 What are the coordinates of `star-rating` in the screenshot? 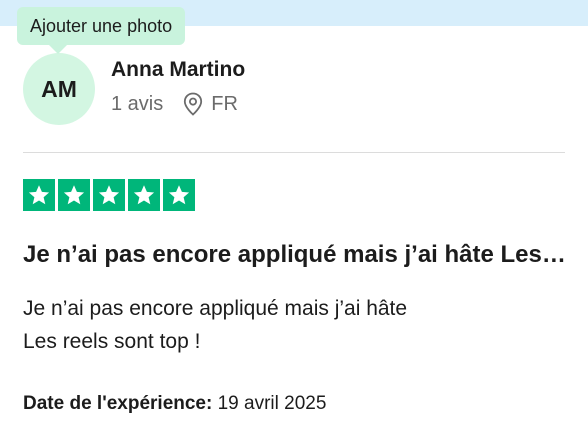 It's located at (109, 195).